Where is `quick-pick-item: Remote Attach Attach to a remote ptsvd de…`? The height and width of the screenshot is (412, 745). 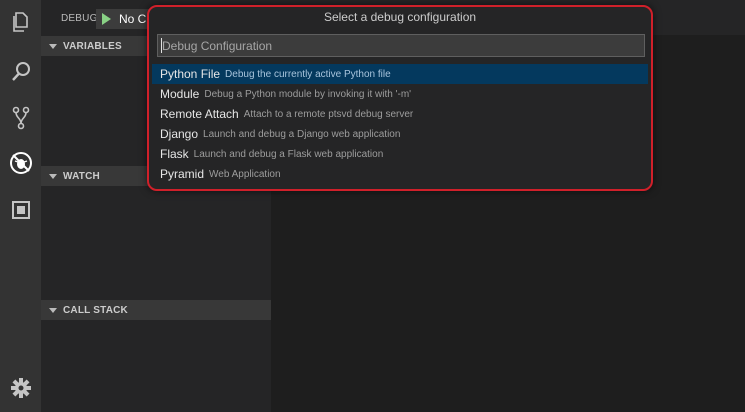 quick-pick-item: Remote Attach Attach to a remote ptsvd de… is located at coordinates (400, 114).